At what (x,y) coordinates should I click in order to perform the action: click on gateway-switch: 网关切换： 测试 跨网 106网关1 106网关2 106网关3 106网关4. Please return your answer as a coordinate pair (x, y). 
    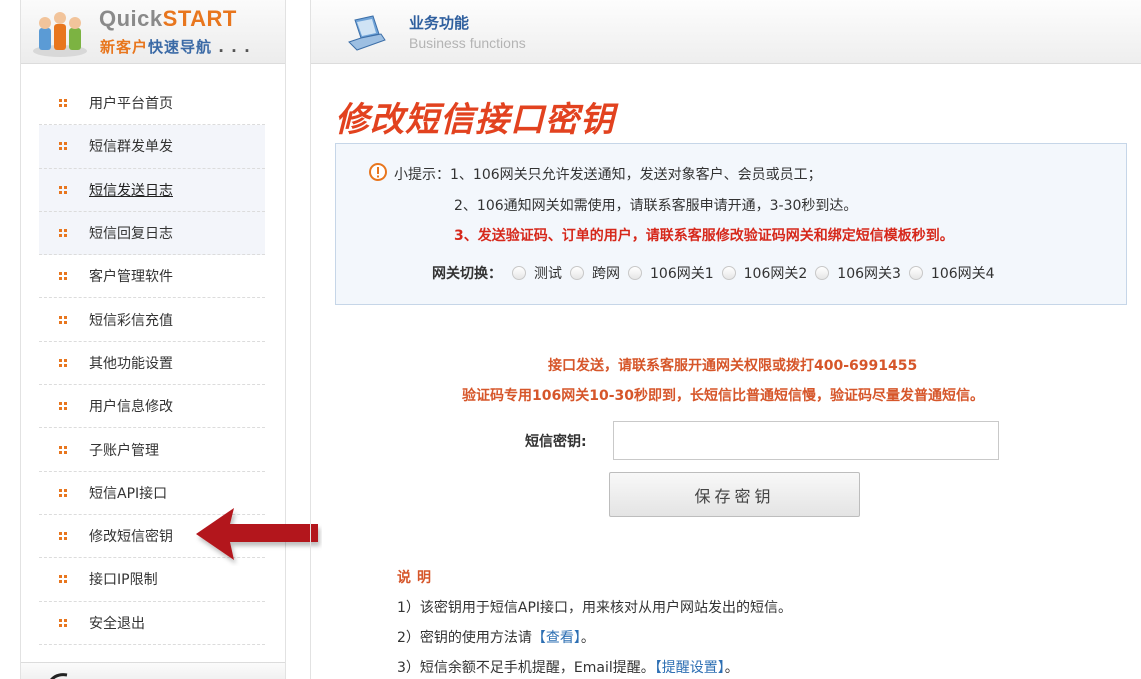
    Looking at the image, I should click on (717, 273).